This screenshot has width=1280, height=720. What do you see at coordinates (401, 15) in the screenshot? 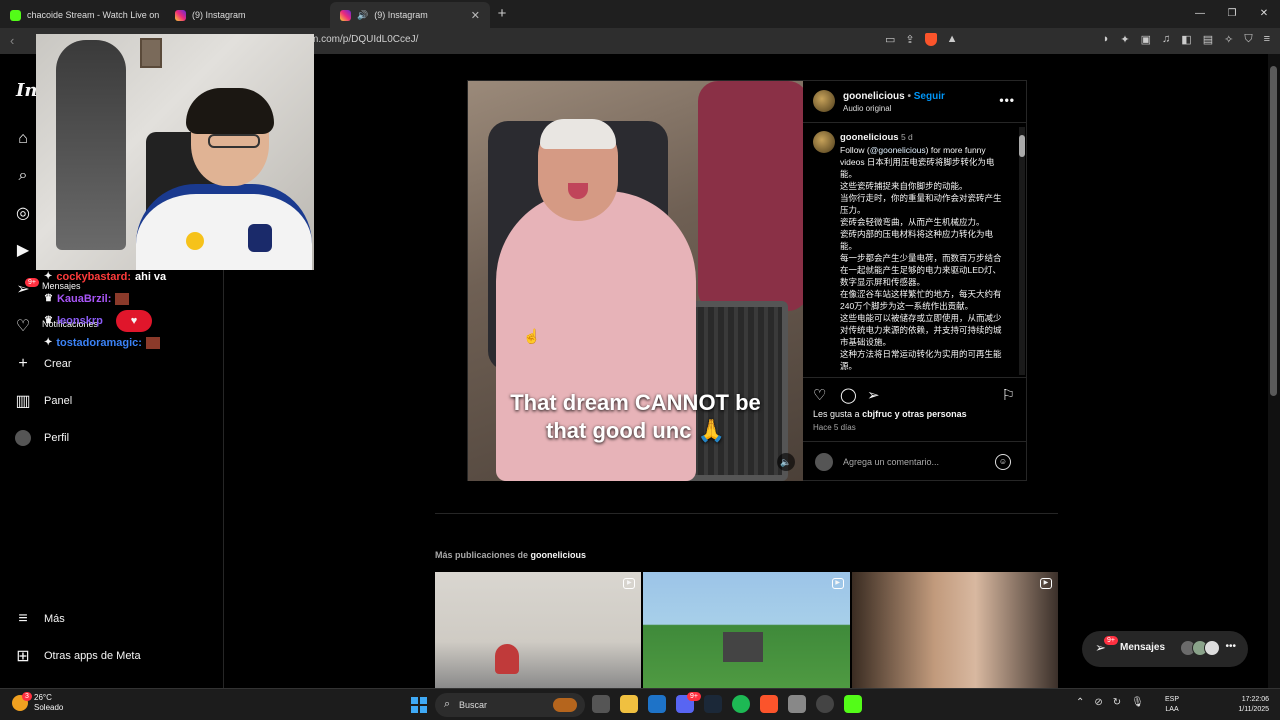
I see `tab-title: (9) Instagram` at bounding box center [401, 15].